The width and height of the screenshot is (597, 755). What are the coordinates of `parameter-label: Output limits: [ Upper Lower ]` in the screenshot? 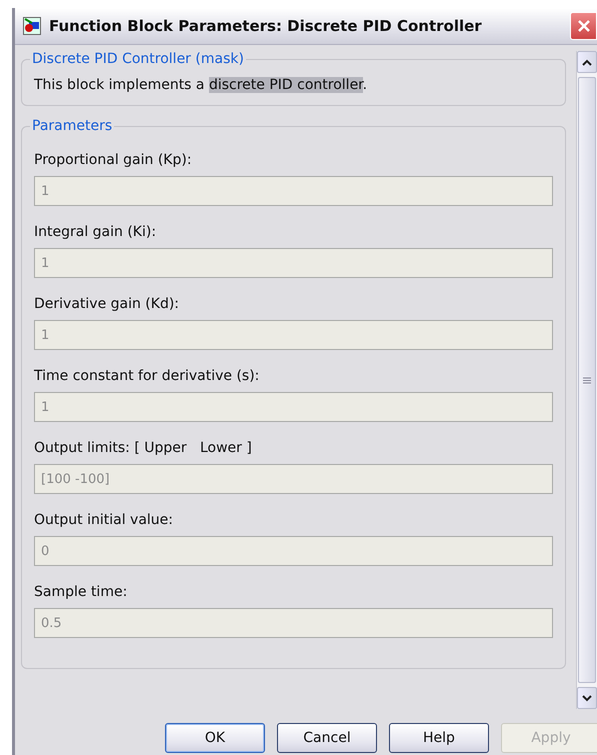 It's located at (143, 448).